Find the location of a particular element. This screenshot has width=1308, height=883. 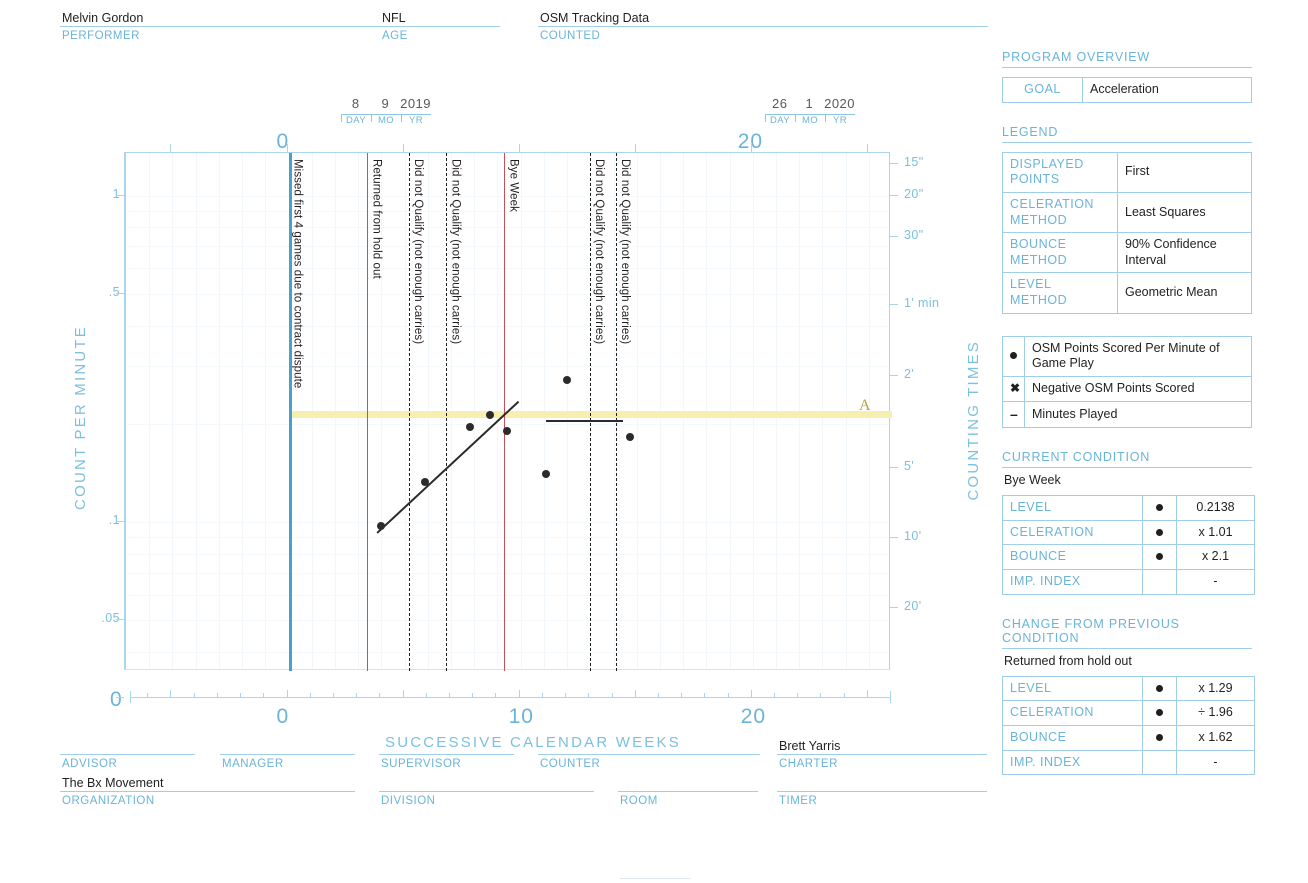

row-key: IMP. INDEX is located at coordinates (1072, 762).